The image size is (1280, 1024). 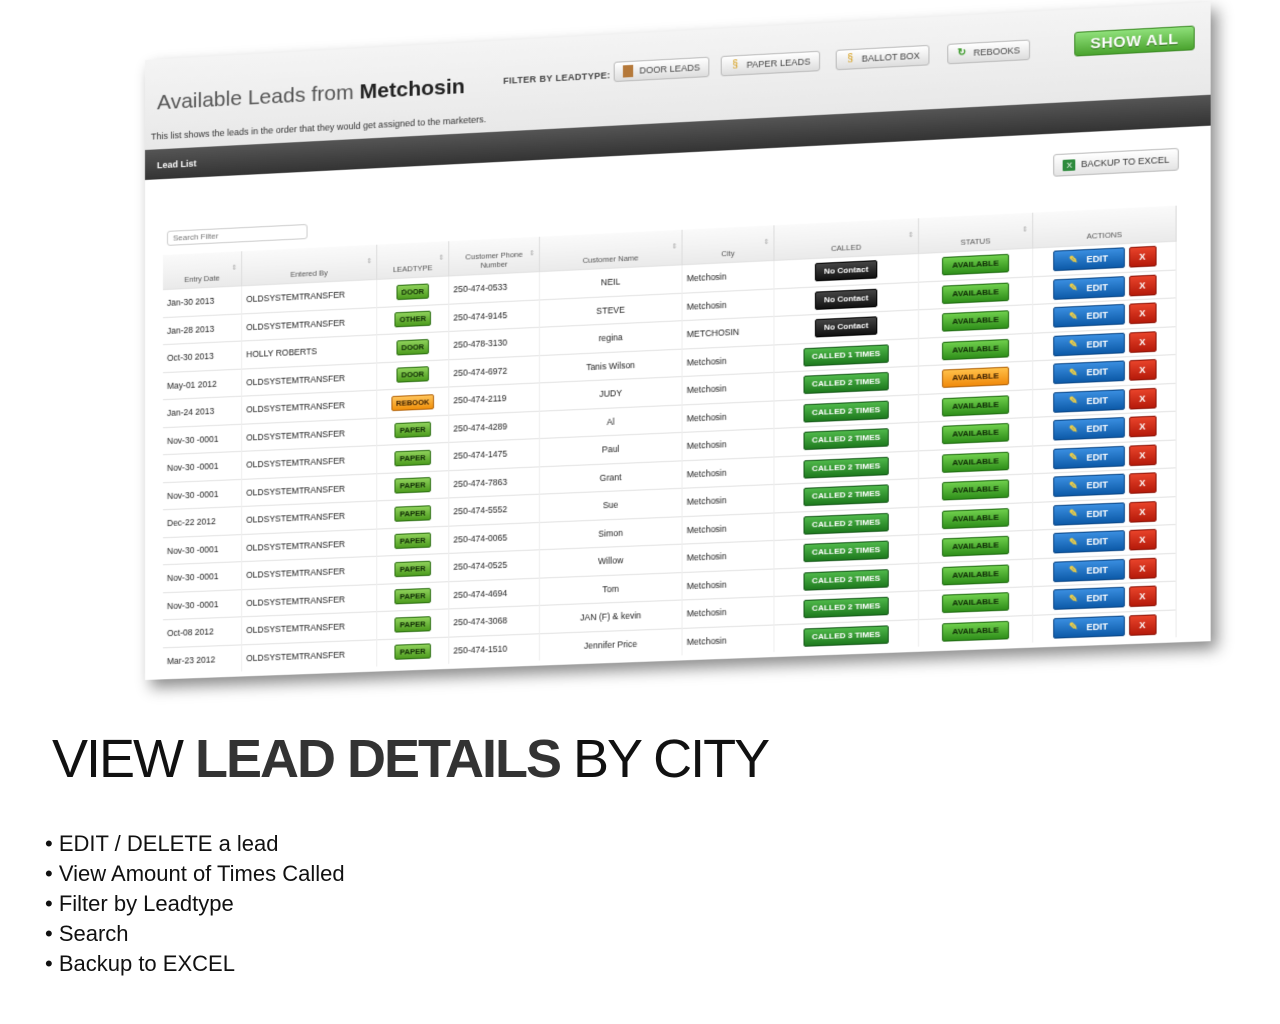 I want to click on paper-icon: §, so click(x=735, y=65).